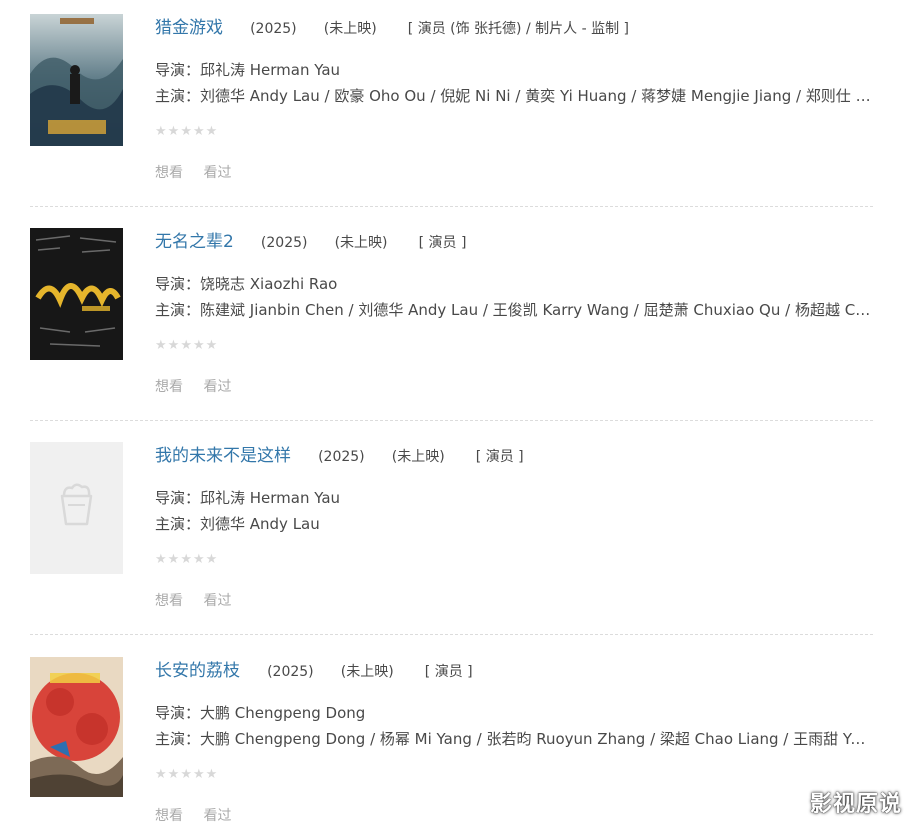  What do you see at coordinates (518, 29) in the screenshot?
I see `movie-role: [ 演员 (饰 张托德) / 制片人 - 监制 ]` at bounding box center [518, 29].